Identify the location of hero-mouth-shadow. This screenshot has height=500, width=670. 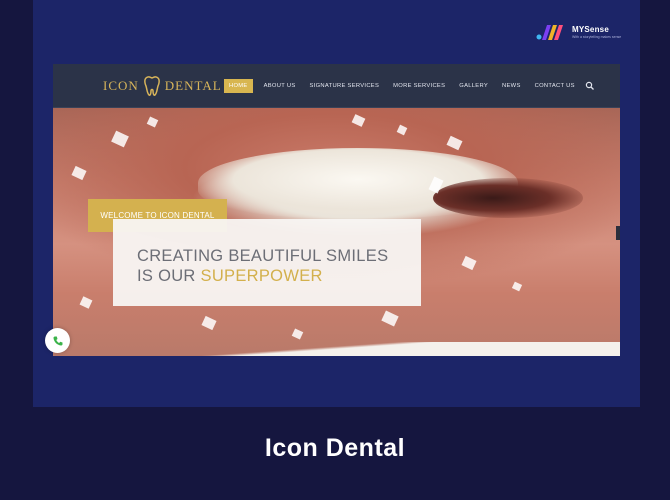
(508, 198).